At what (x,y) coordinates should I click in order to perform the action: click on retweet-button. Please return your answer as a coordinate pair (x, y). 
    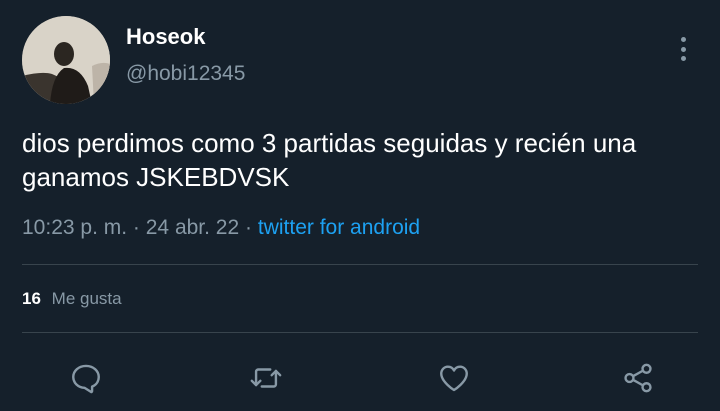
    Looking at the image, I should click on (266, 378).